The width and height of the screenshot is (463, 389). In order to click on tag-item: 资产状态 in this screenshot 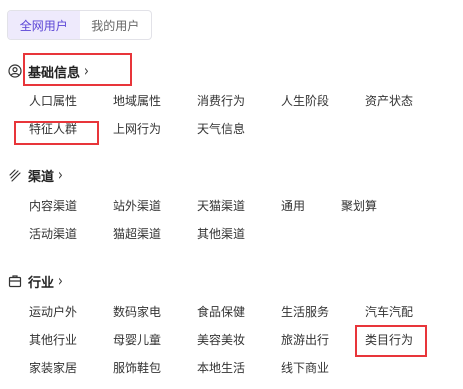, I will do `click(389, 101)`.